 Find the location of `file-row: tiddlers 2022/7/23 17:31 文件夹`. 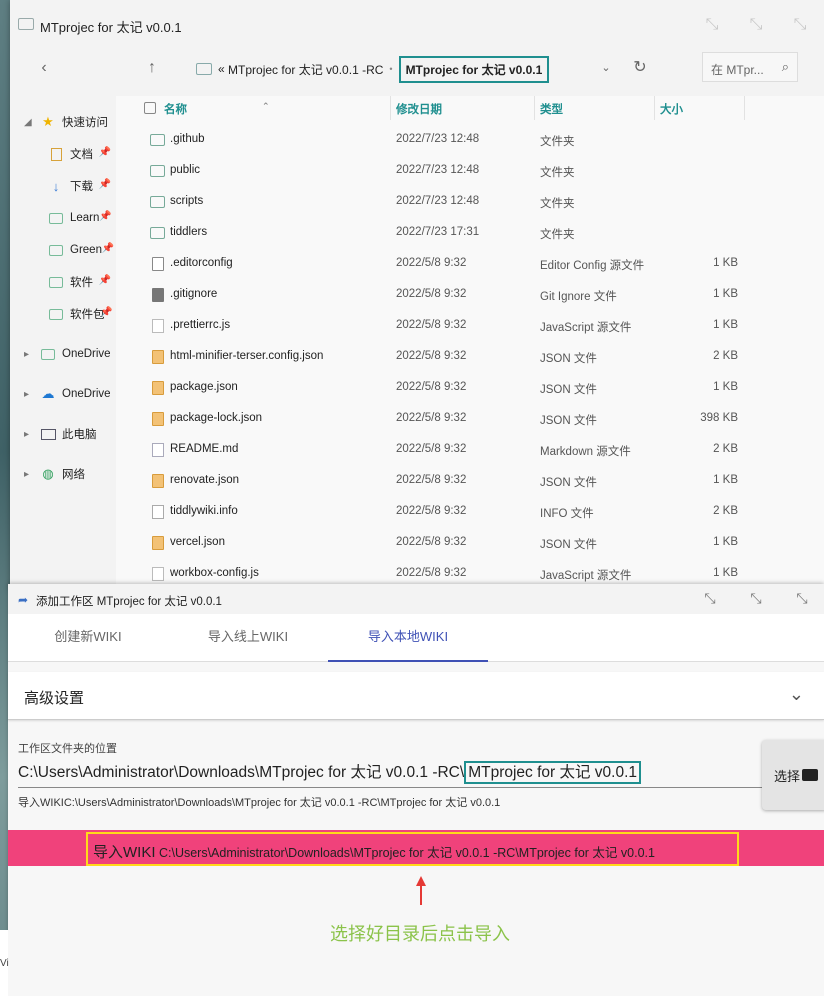

file-row: tiddlers 2022/7/23 17:31 文件夹 is located at coordinates (470, 233).